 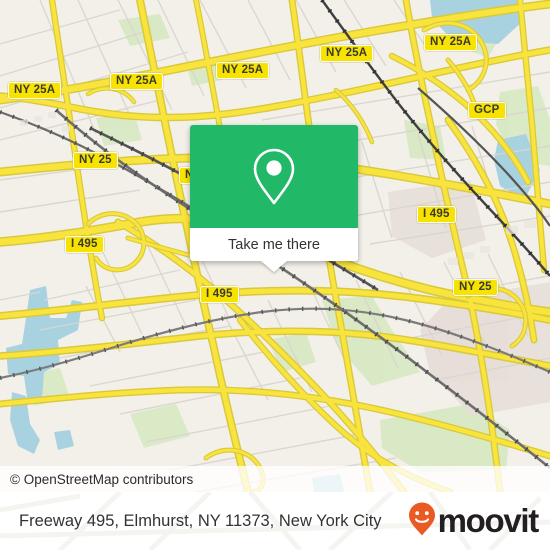 What do you see at coordinates (347, 53) in the screenshot?
I see `road-shield-ny25a-4: NY 25A` at bounding box center [347, 53].